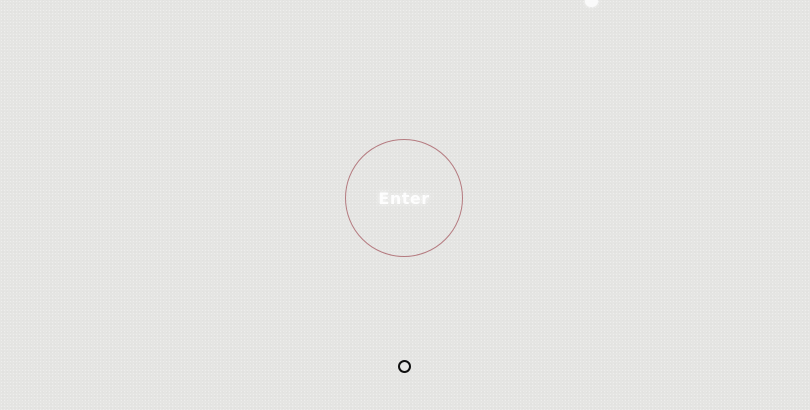 This screenshot has height=410, width=810. What do you see at coordinates (591, 3) in the screenshot?
I see `light-dot-icon` at bounding box center [591, 3].